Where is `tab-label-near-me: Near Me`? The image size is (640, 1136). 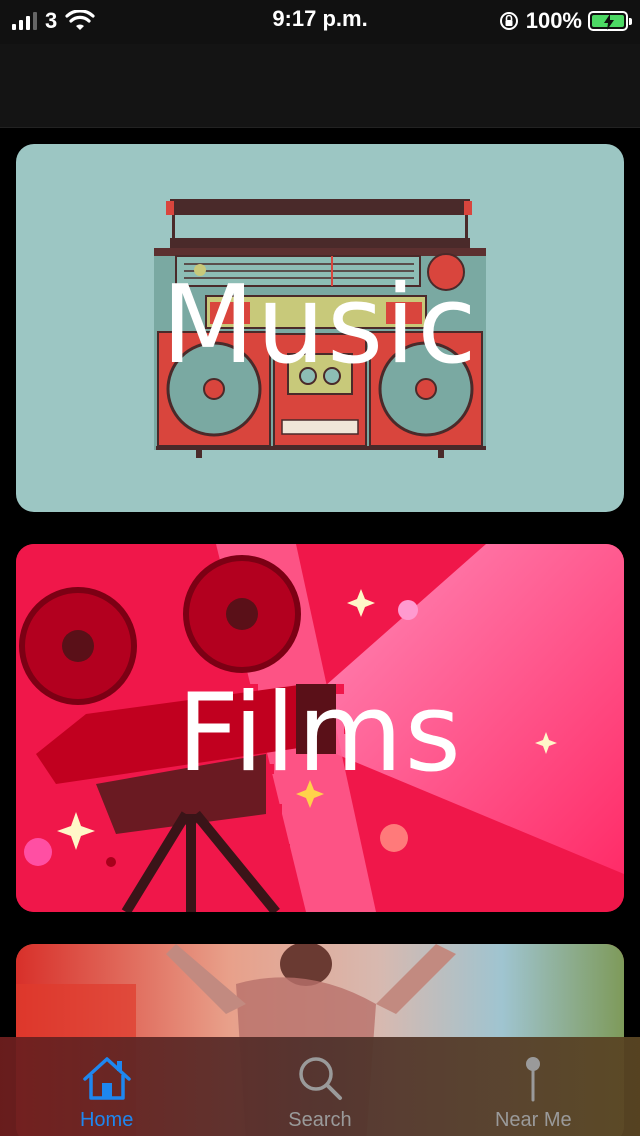 tab-label-near-me: Near Me is located at coordinates (533, 1120).